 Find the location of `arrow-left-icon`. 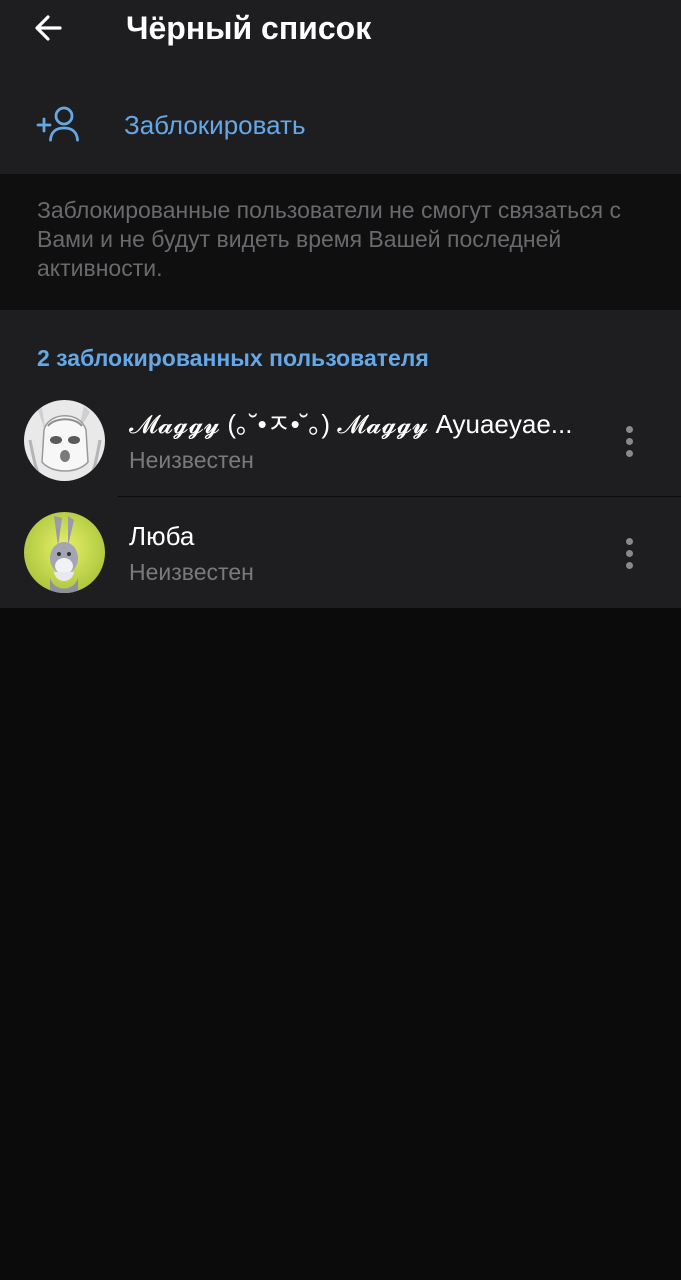

arrow-left-icon is located at coordinates (48, 28).